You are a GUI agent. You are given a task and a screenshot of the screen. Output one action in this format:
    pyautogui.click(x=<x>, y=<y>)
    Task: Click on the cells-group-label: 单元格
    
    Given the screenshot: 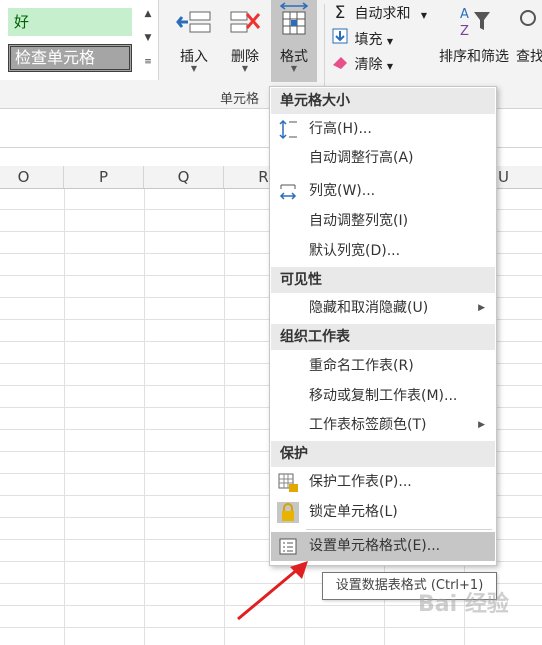 What is the action you would take?
    pyautogui.click(x=240, y=99)
    